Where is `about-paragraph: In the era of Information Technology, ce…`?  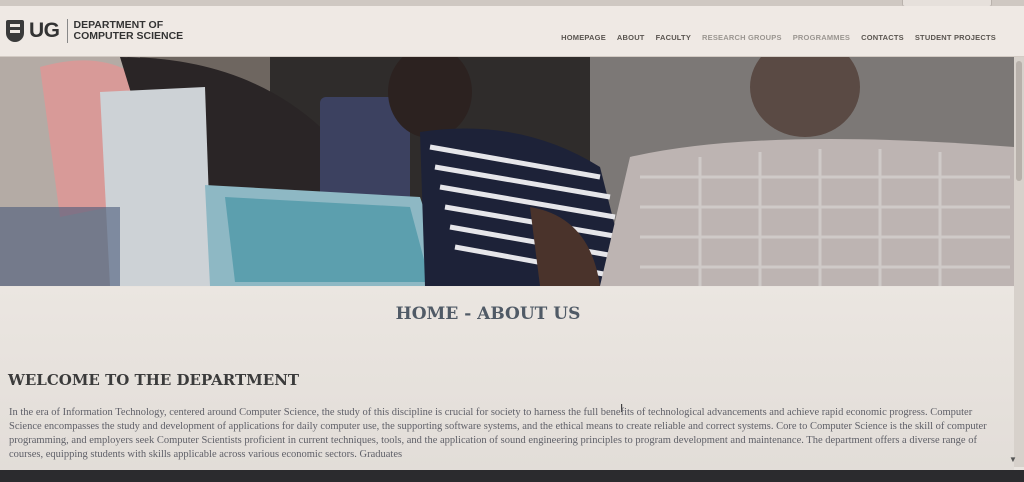
about-paragraph: In the era of Information Technology, ce… is located at coordinates (498, 433).